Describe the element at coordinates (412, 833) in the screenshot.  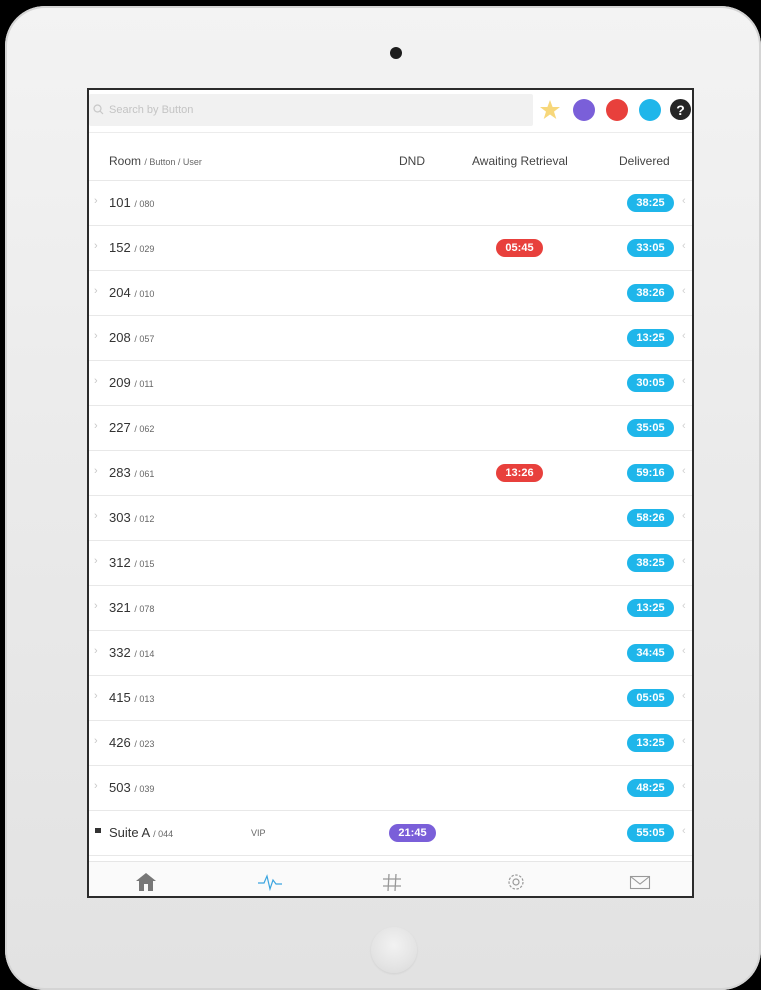
I see `dnd-timer: 21:45` at that location.